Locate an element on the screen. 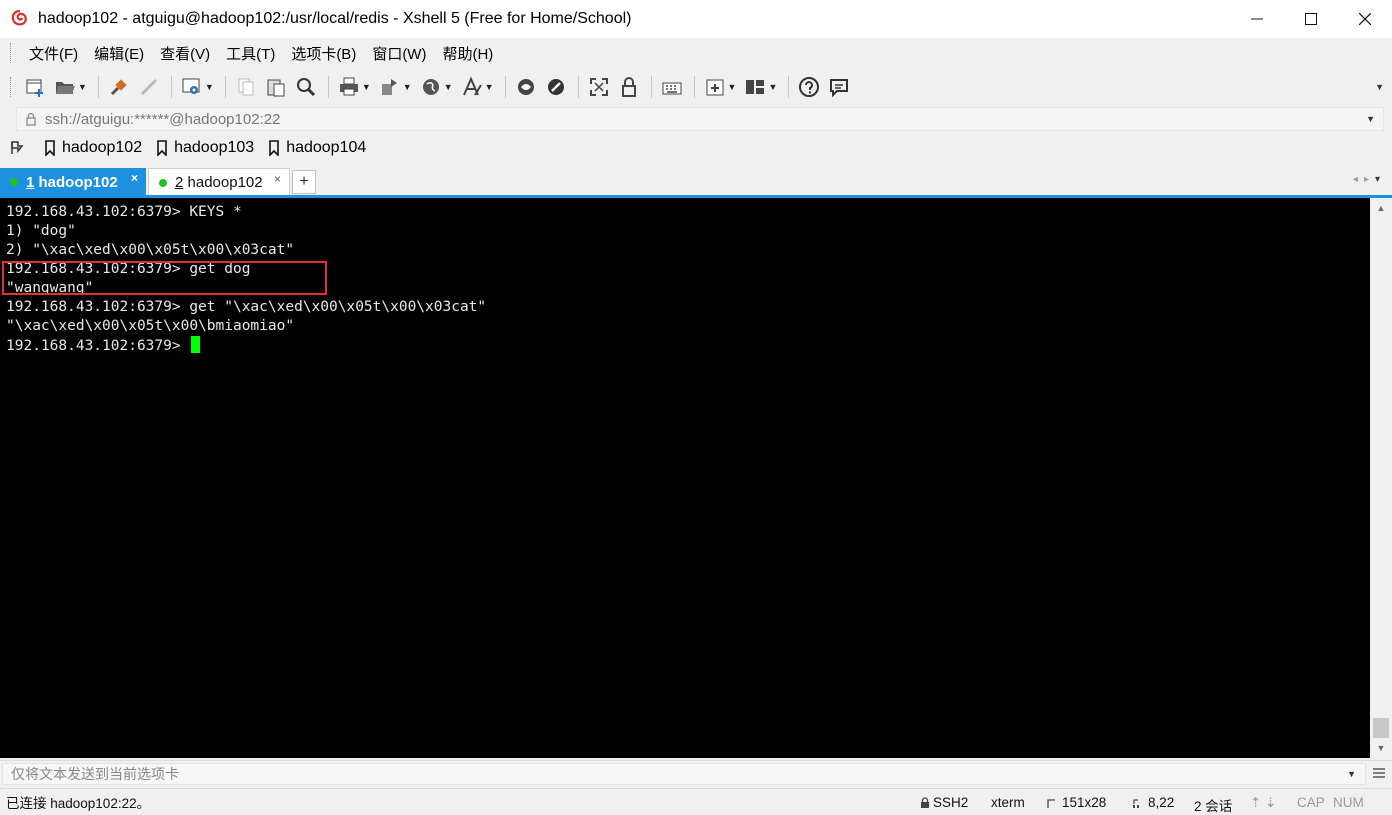  connected-status-icon is located at coordinates (14, 182).